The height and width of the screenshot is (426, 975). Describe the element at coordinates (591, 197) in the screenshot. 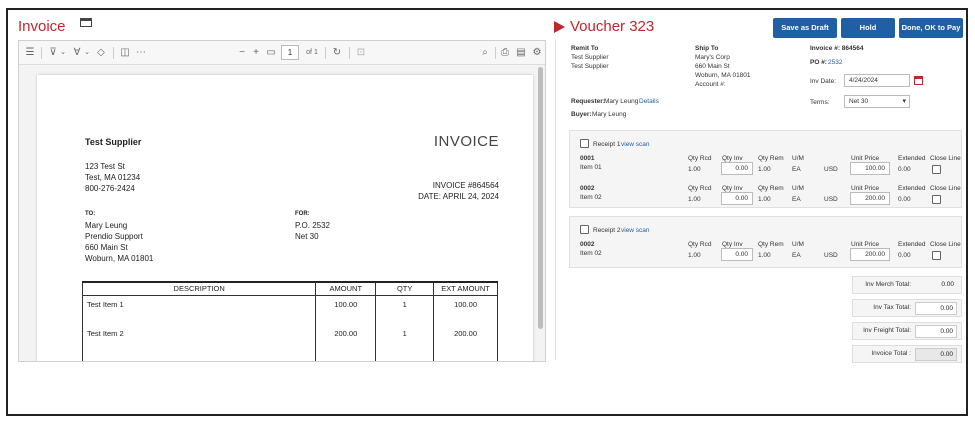

I see `line-item: Item 02` at that location.